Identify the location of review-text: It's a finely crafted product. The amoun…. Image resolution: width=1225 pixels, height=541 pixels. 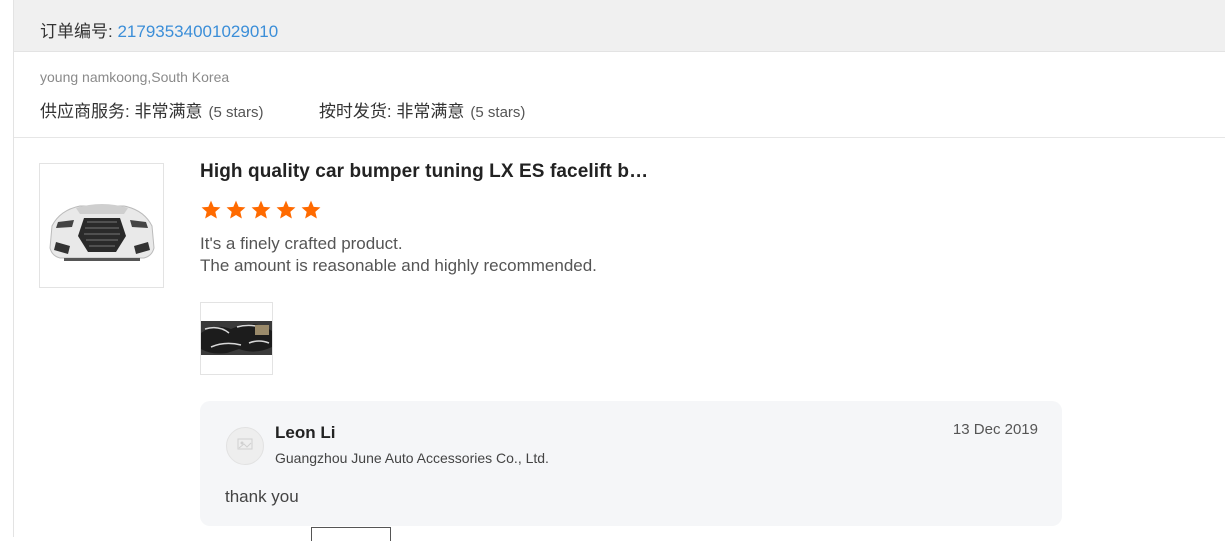
(398, 255).